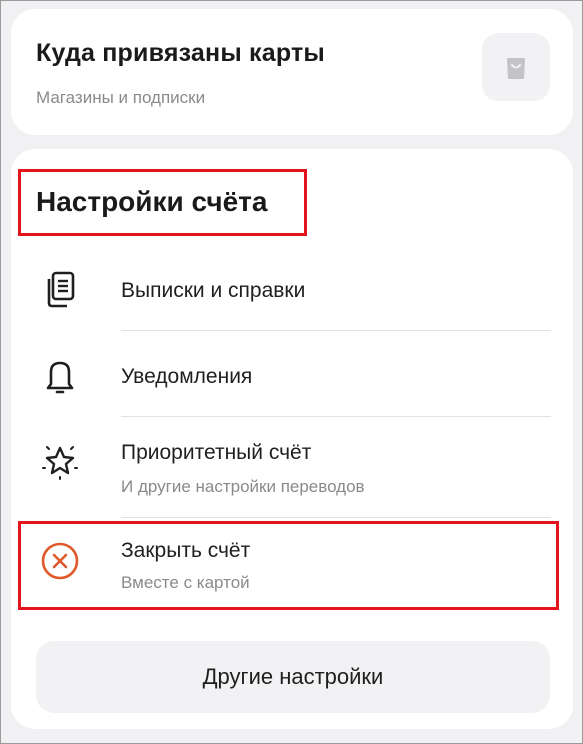 The width and height of the screenshot is (583, 744). Describe the element at coordinates (213, 290) in the screenshot. I see `menu-item-label: Выписки и справки` at that location.